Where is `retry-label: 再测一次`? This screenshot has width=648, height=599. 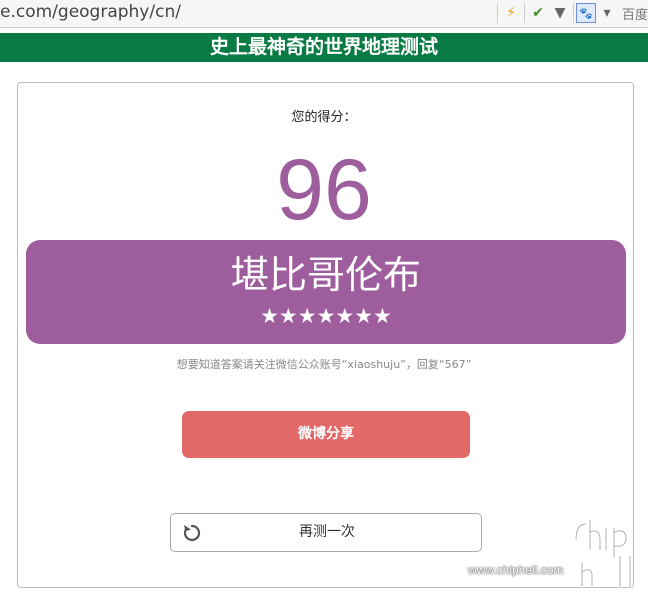 retry-label: 再测一次 is located at coordinates (327, 532).